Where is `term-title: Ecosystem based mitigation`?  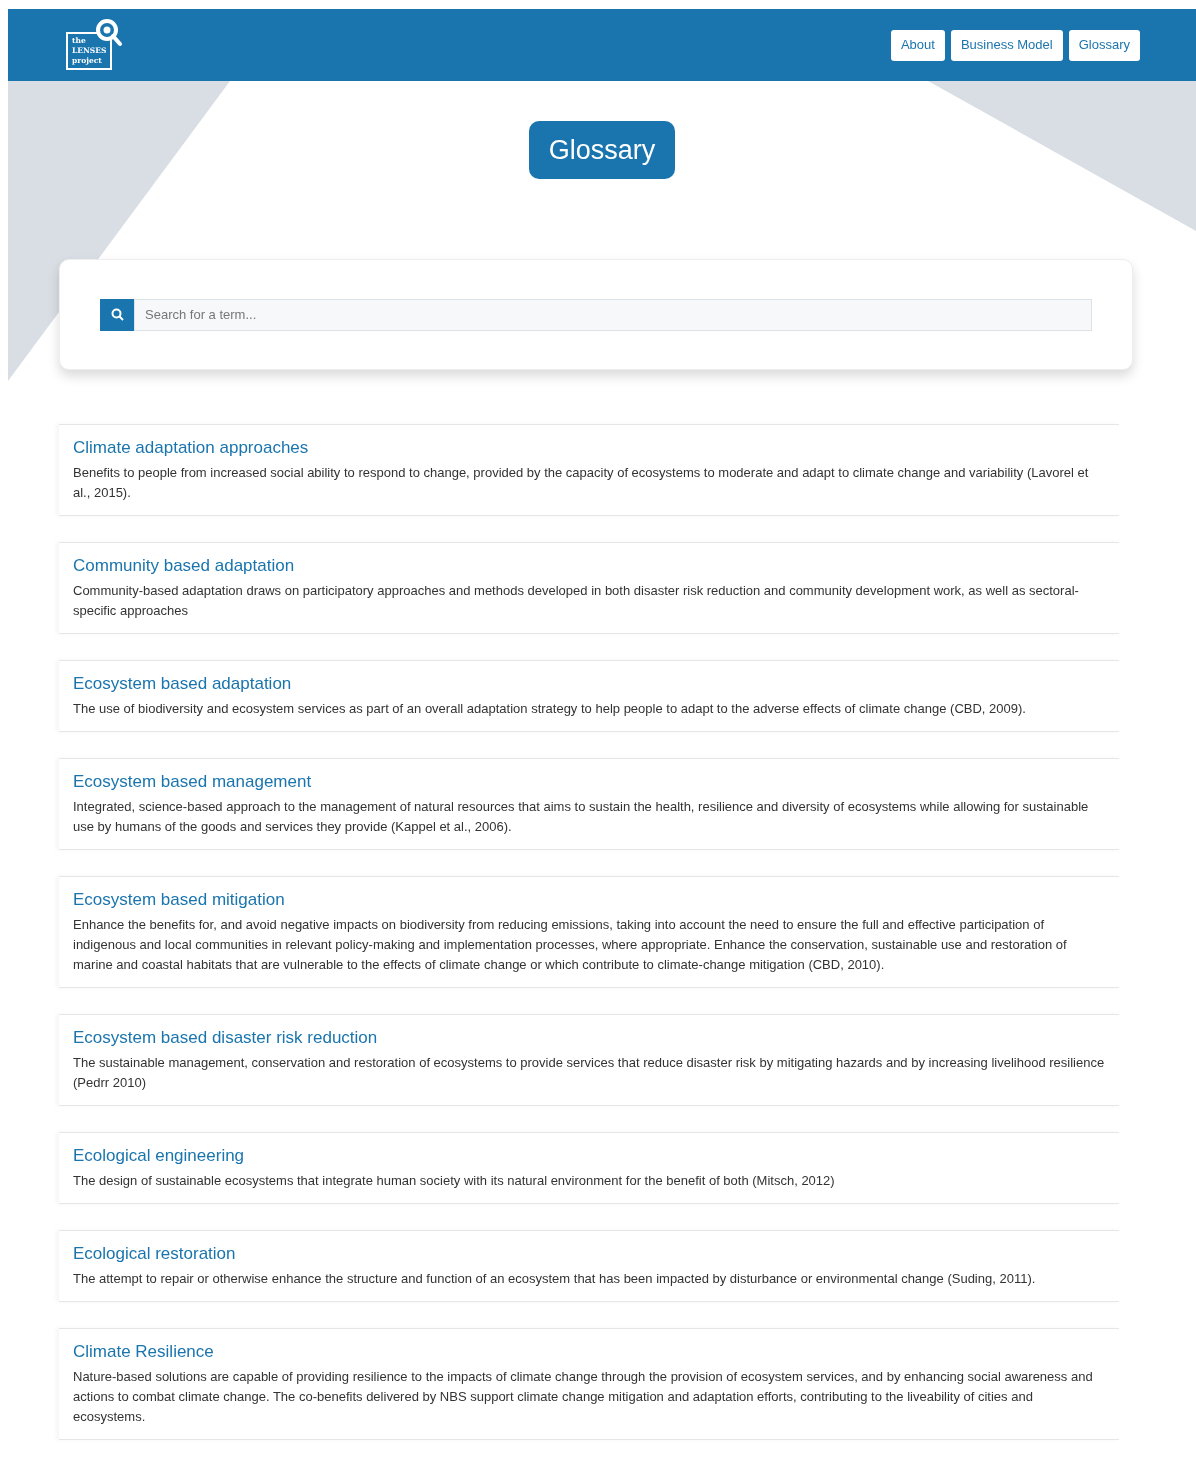
term-title: Ecosystem based mitigation is located at coordinates (589, 900).